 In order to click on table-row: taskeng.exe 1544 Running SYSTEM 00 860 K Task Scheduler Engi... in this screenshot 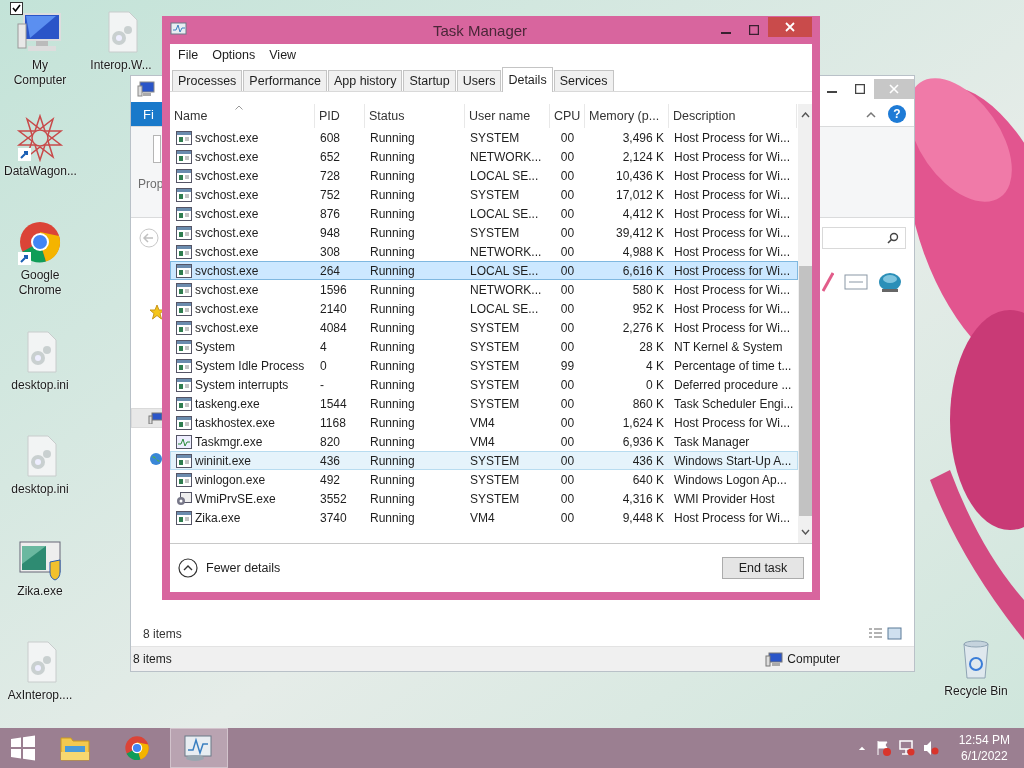, I will do `click(484, 403)`.